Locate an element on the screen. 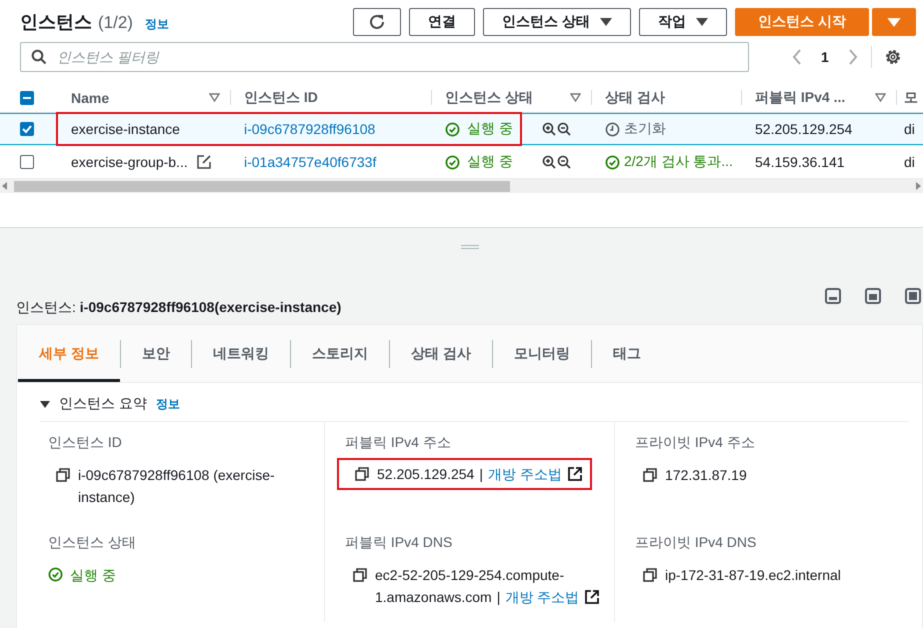 This screenshot has width=923, height=628. dropdown-button: 작업 is located at coordinates (683, 22).